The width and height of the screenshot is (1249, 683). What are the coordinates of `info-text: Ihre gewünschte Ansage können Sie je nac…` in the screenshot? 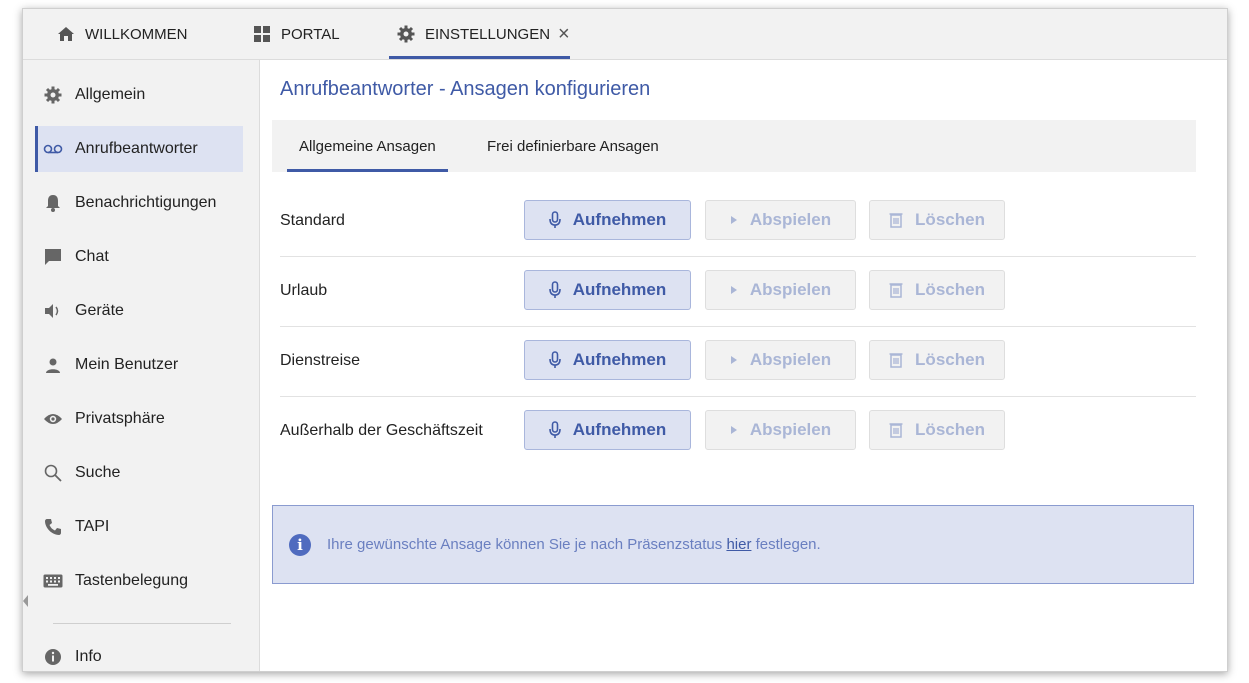 It's located at (574, 544).